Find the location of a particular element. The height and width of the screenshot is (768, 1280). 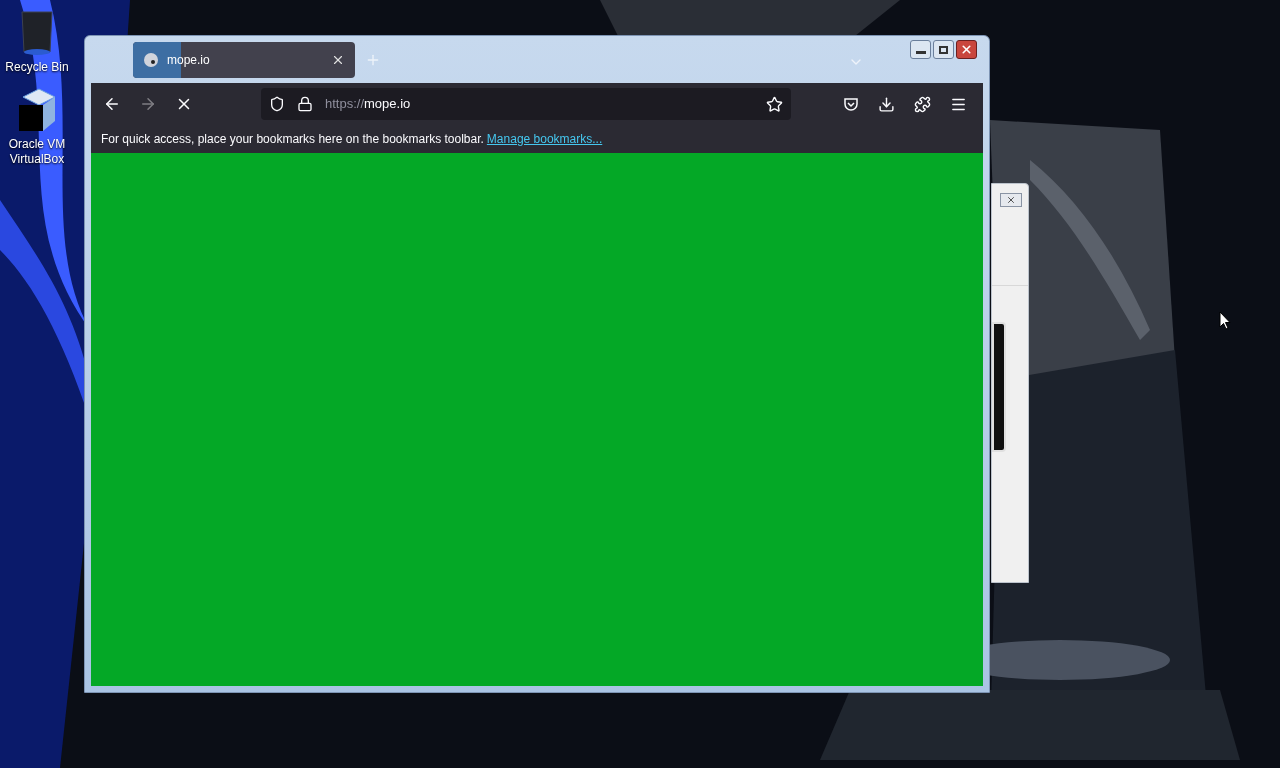

tab-title: mope.io is located at coordinates (189, 60).